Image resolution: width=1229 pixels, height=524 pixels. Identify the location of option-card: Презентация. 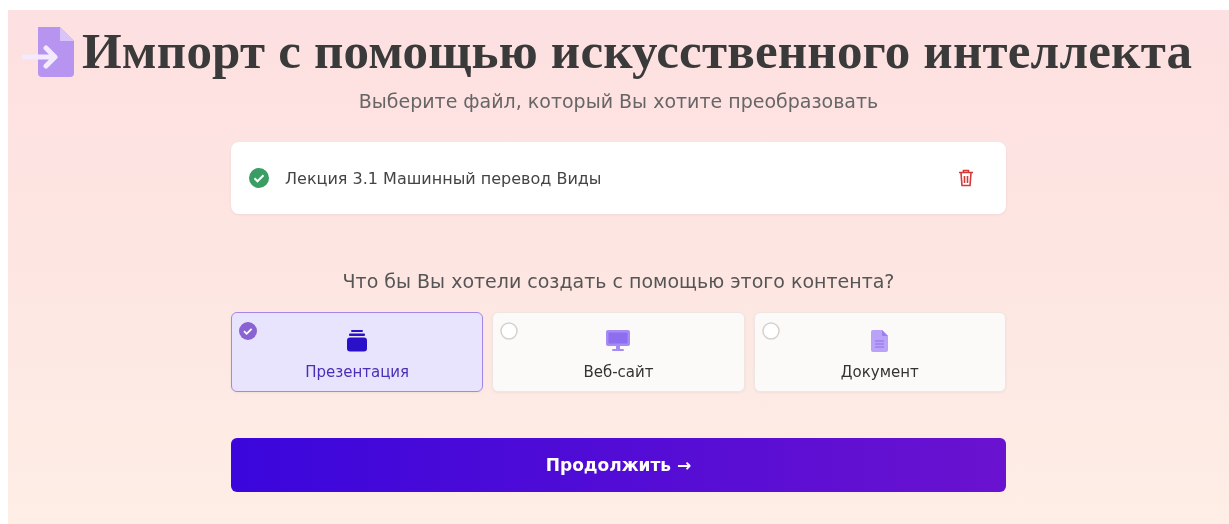
(357, 352).